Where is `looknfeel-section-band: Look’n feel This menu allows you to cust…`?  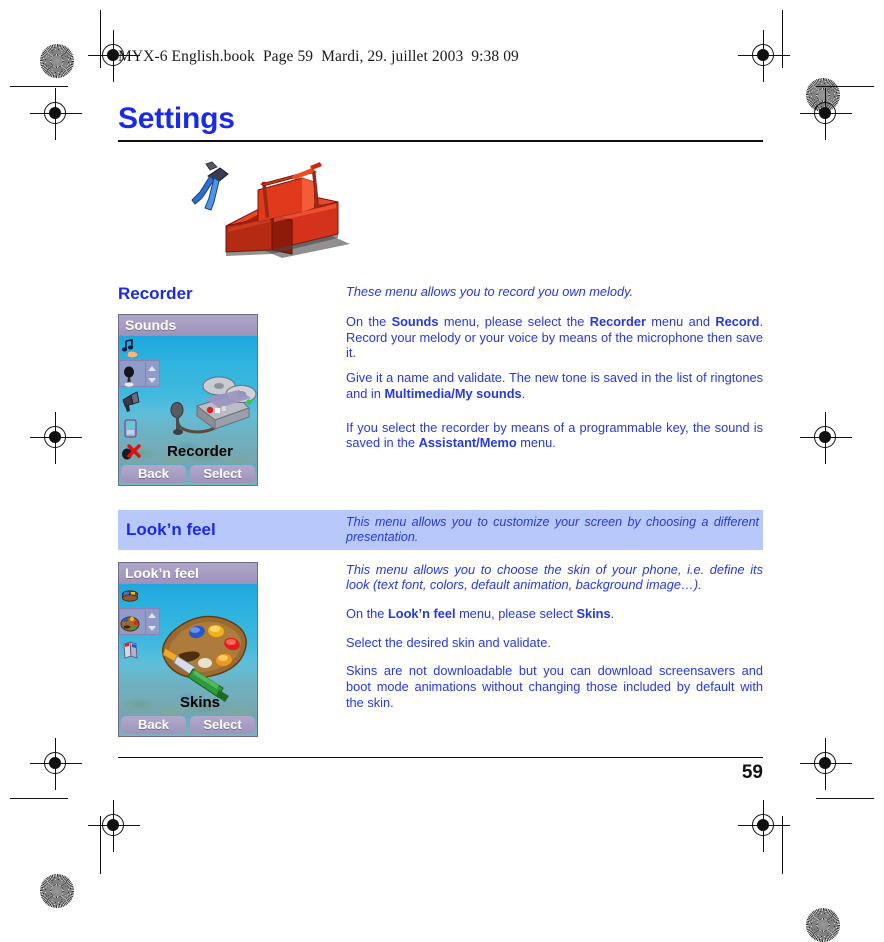 looknfeel-section-band: Look’n feel This menu allows you to cust… is located at coordinates (440, 530).